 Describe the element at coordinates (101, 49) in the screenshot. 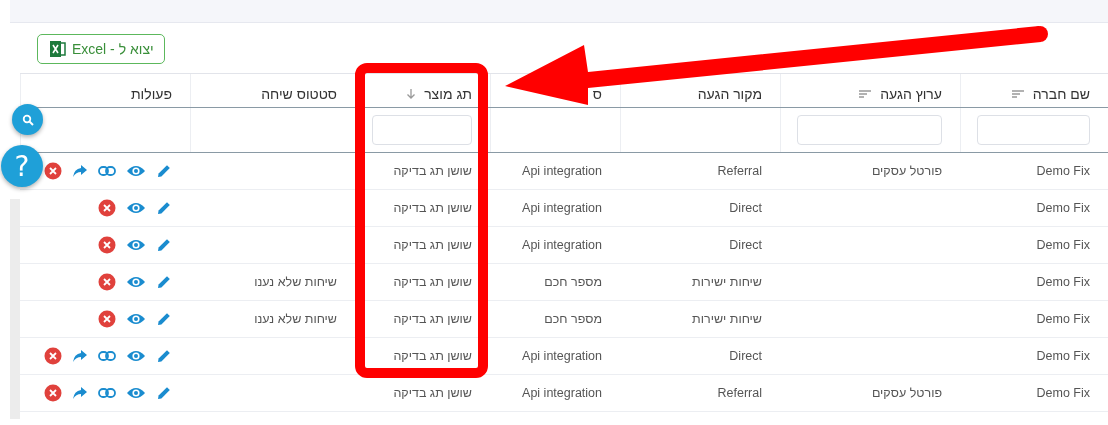

I see `export-excel-button: יצוא ל - Excel` at that location.